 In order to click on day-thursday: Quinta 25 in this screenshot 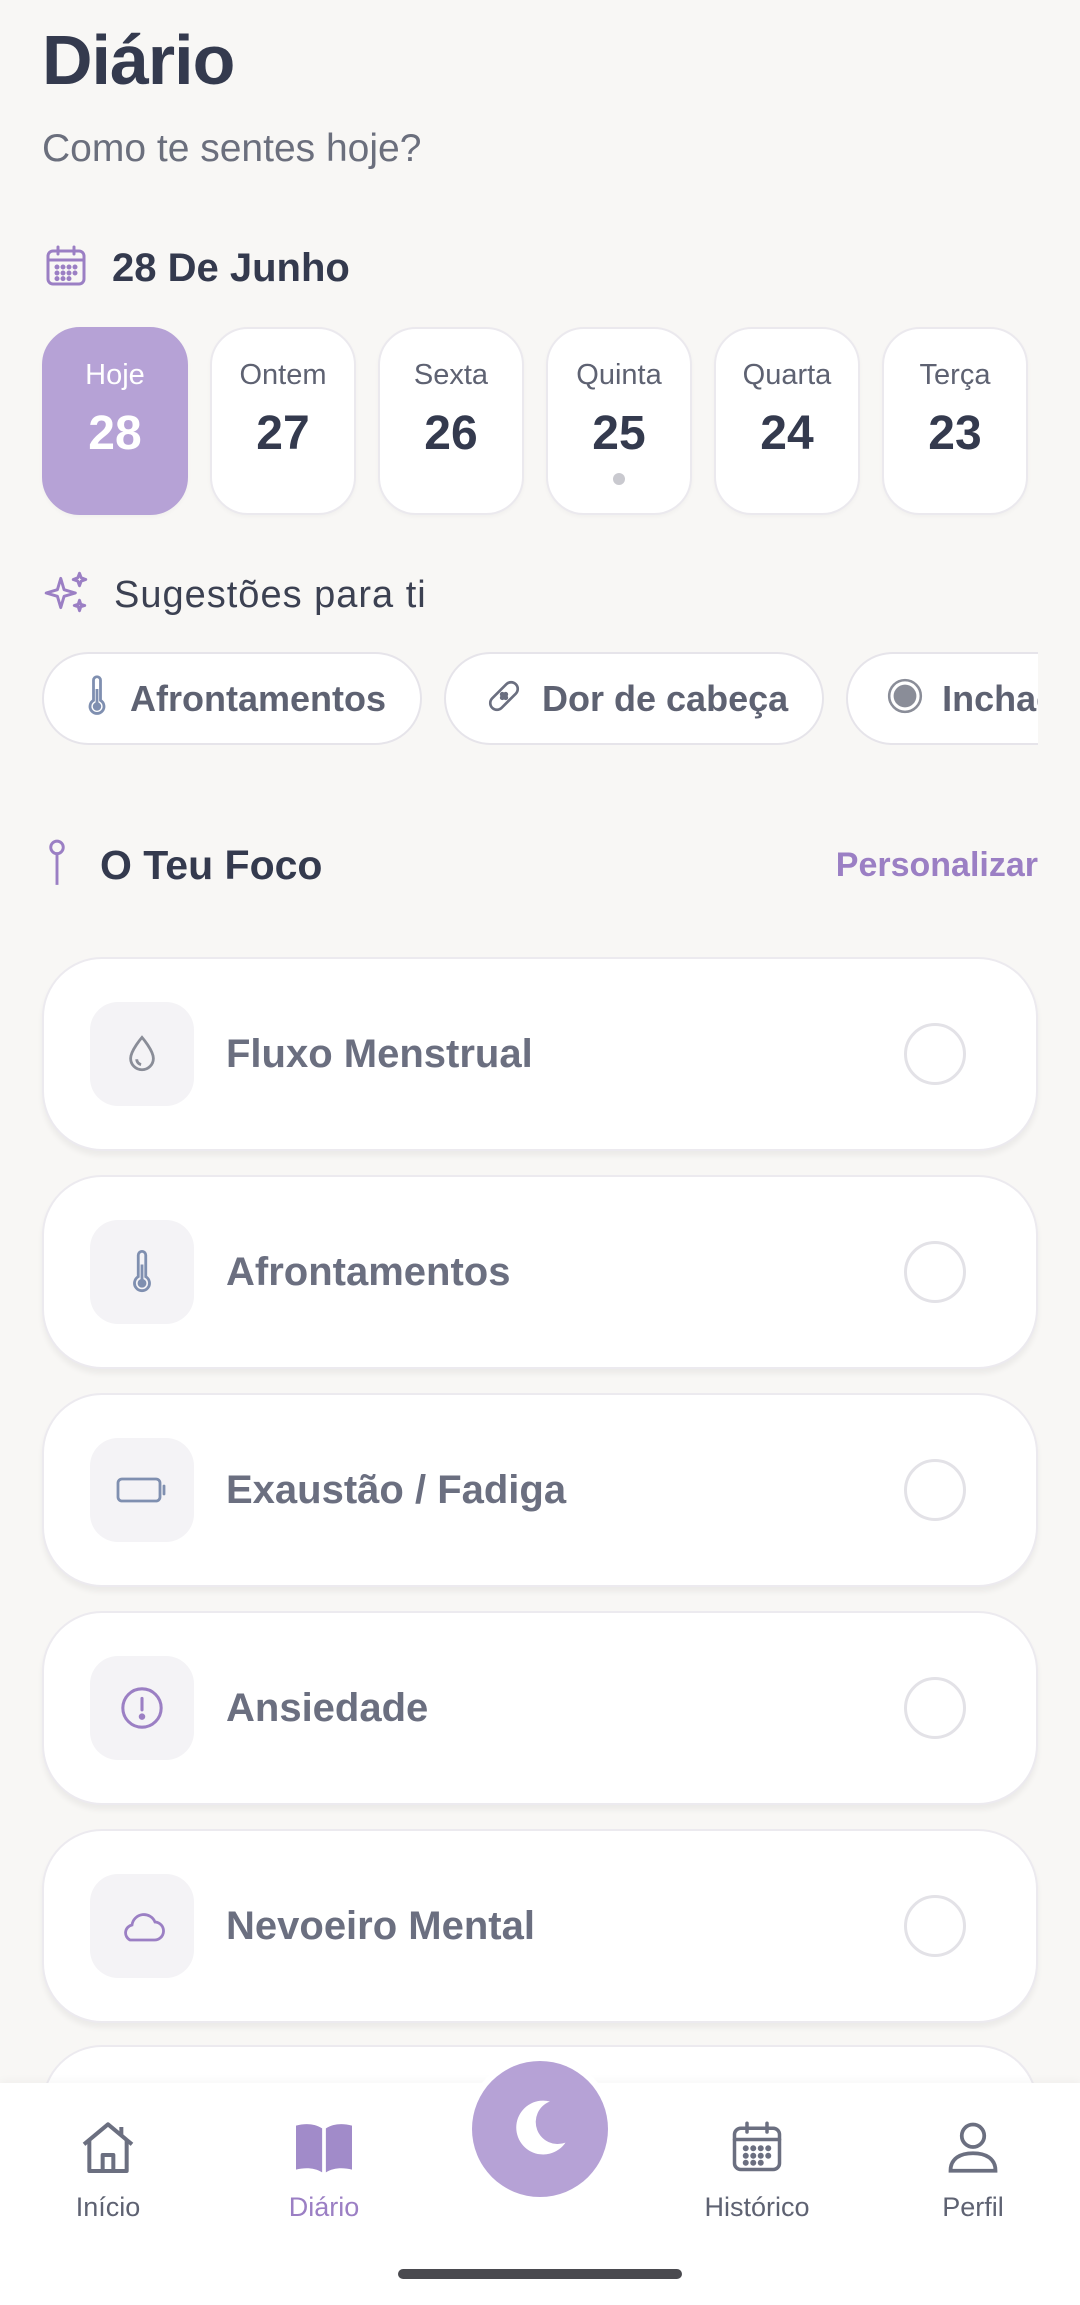, I will do `click(619, 421)`.